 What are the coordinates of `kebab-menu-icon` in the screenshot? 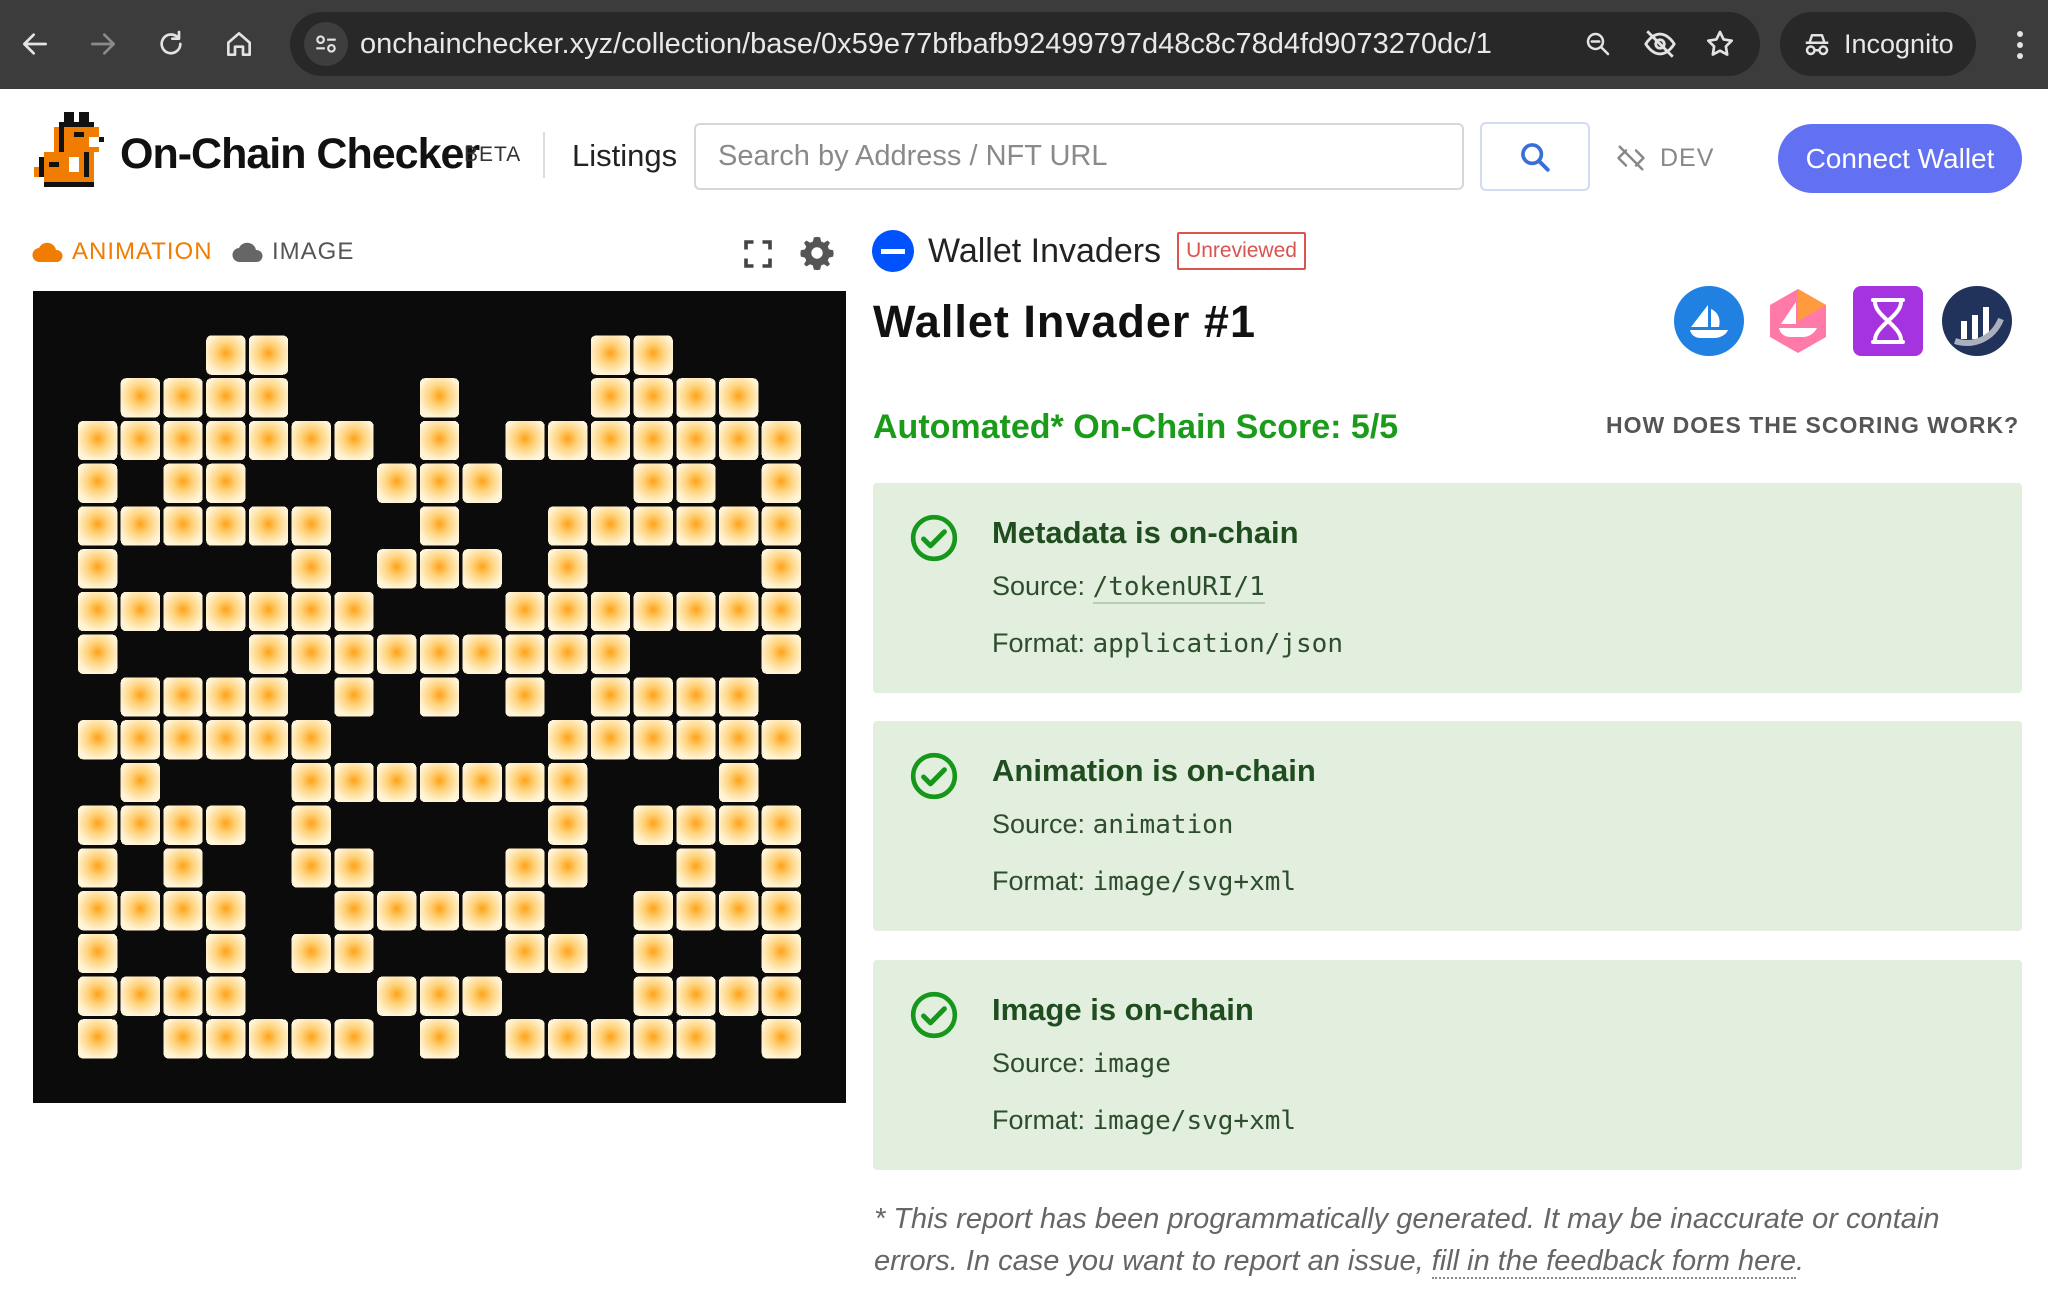 It's located at (2020, 45).